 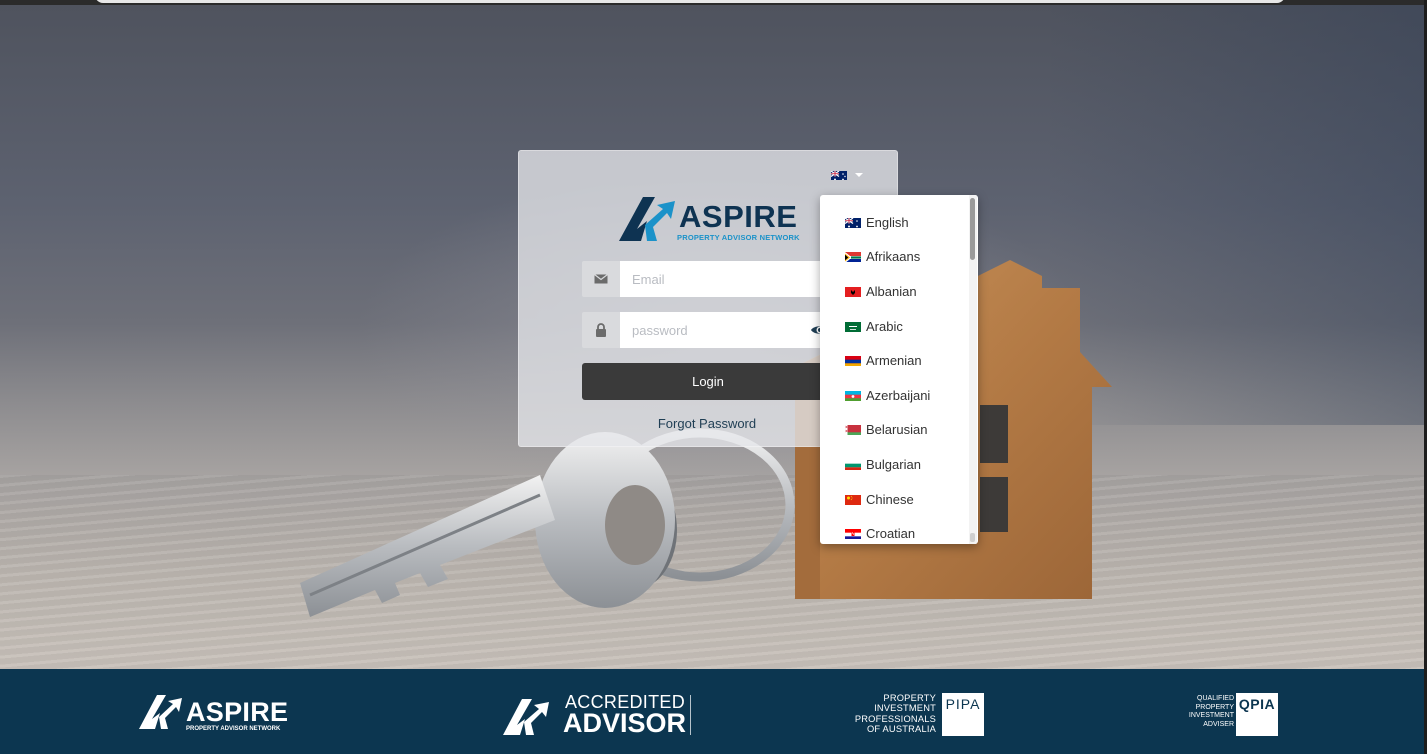 What do you see at coordinates (1257, 714) in the screenshot?
I see `qpia-badge: QPIA` at bounding box center [1257, 714].